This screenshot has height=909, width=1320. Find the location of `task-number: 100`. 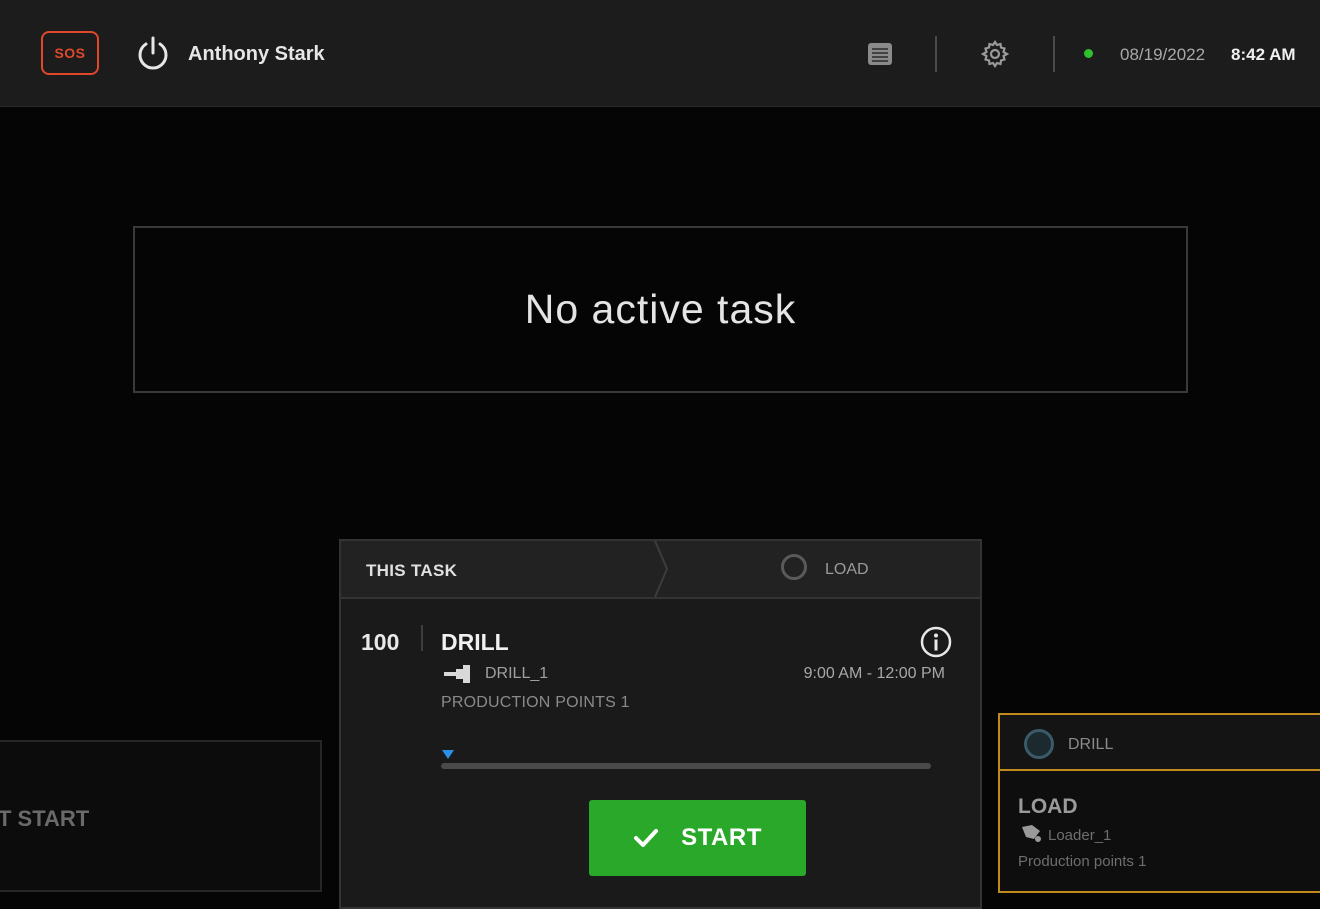

task-number: 100 is located at coordinates (380, 642).